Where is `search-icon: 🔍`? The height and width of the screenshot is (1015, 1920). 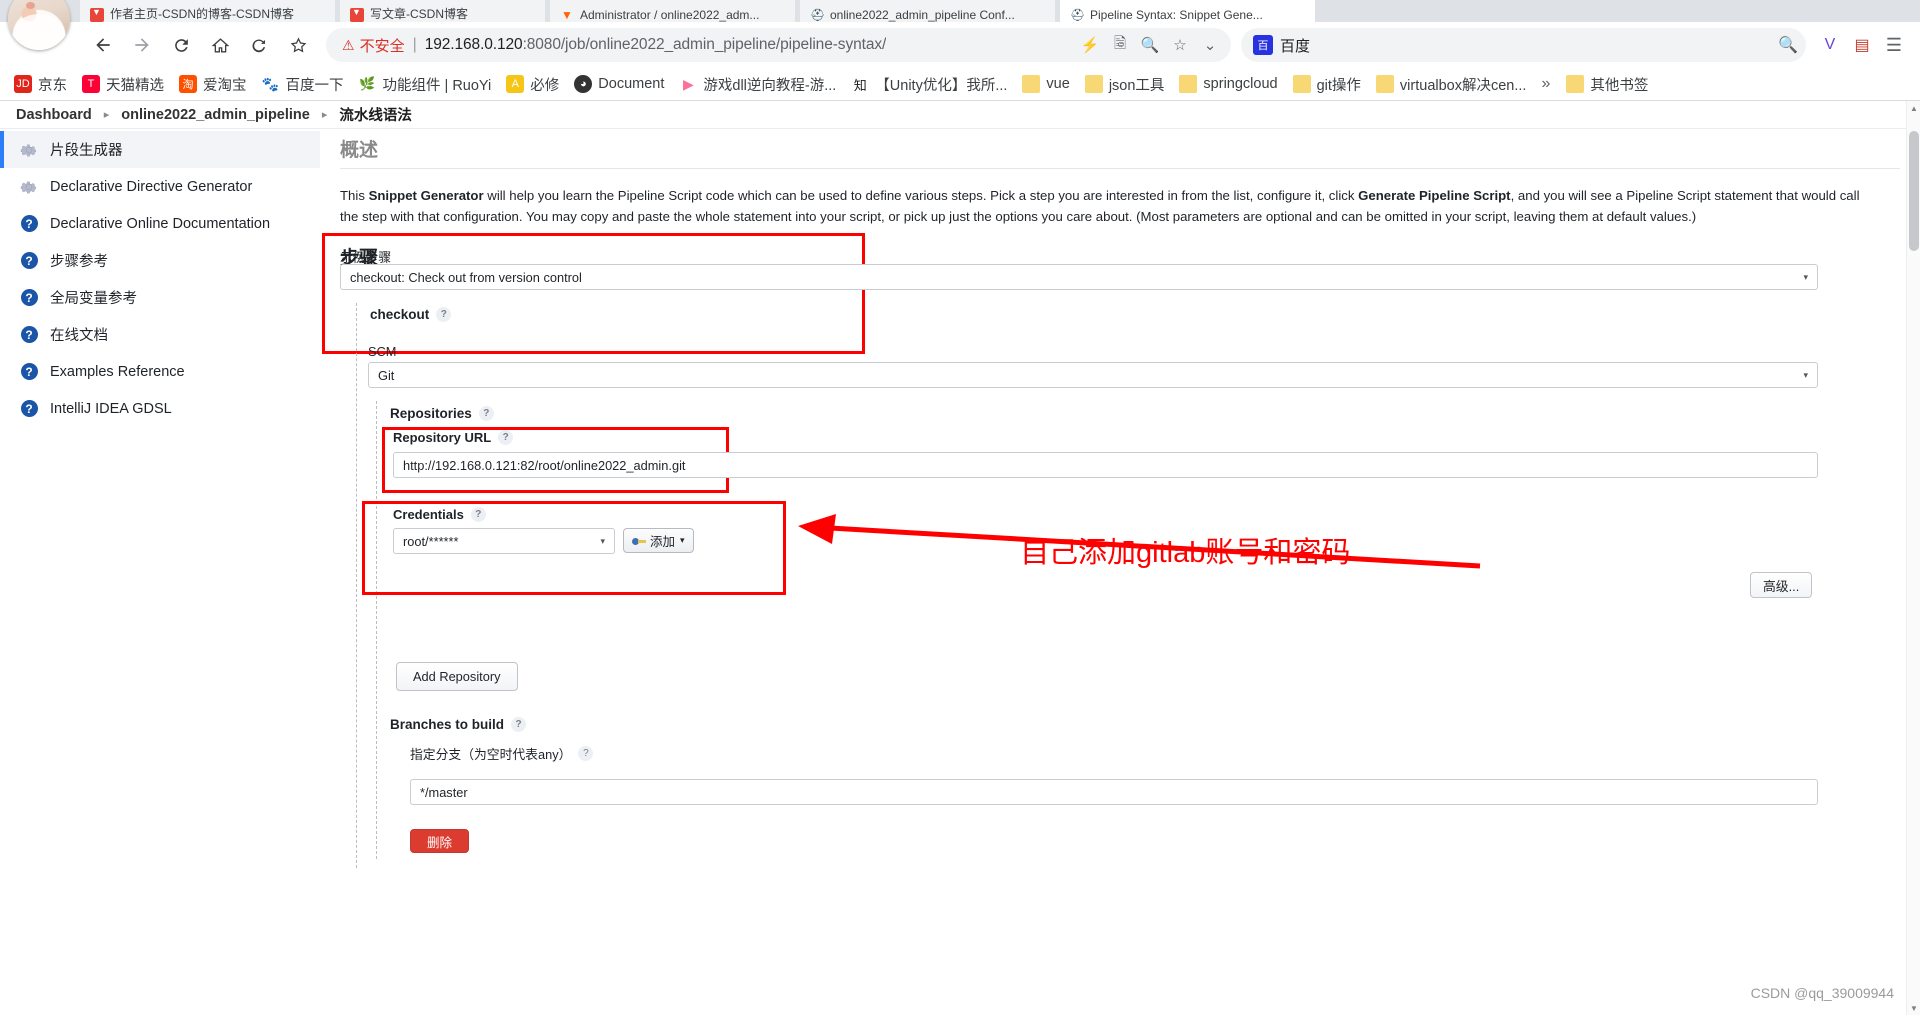
search-icon: 🔍 is located at coordinates (1788, 45).